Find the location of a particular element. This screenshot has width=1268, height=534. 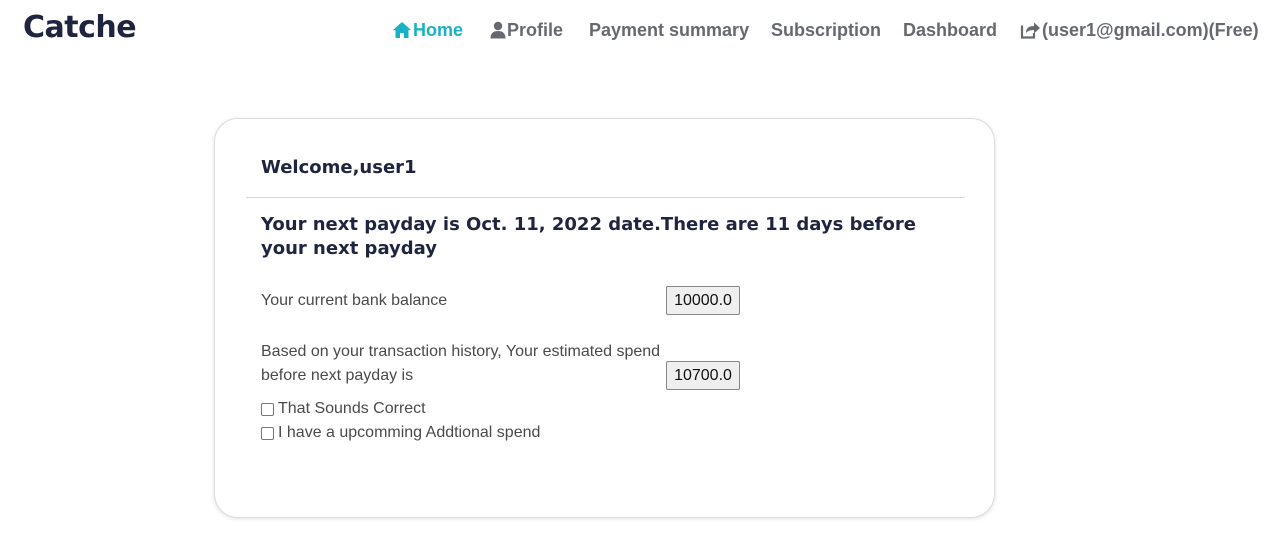

additional-spend-option: I have a upcomming Addtional spend is located at coordinates (400, 433).